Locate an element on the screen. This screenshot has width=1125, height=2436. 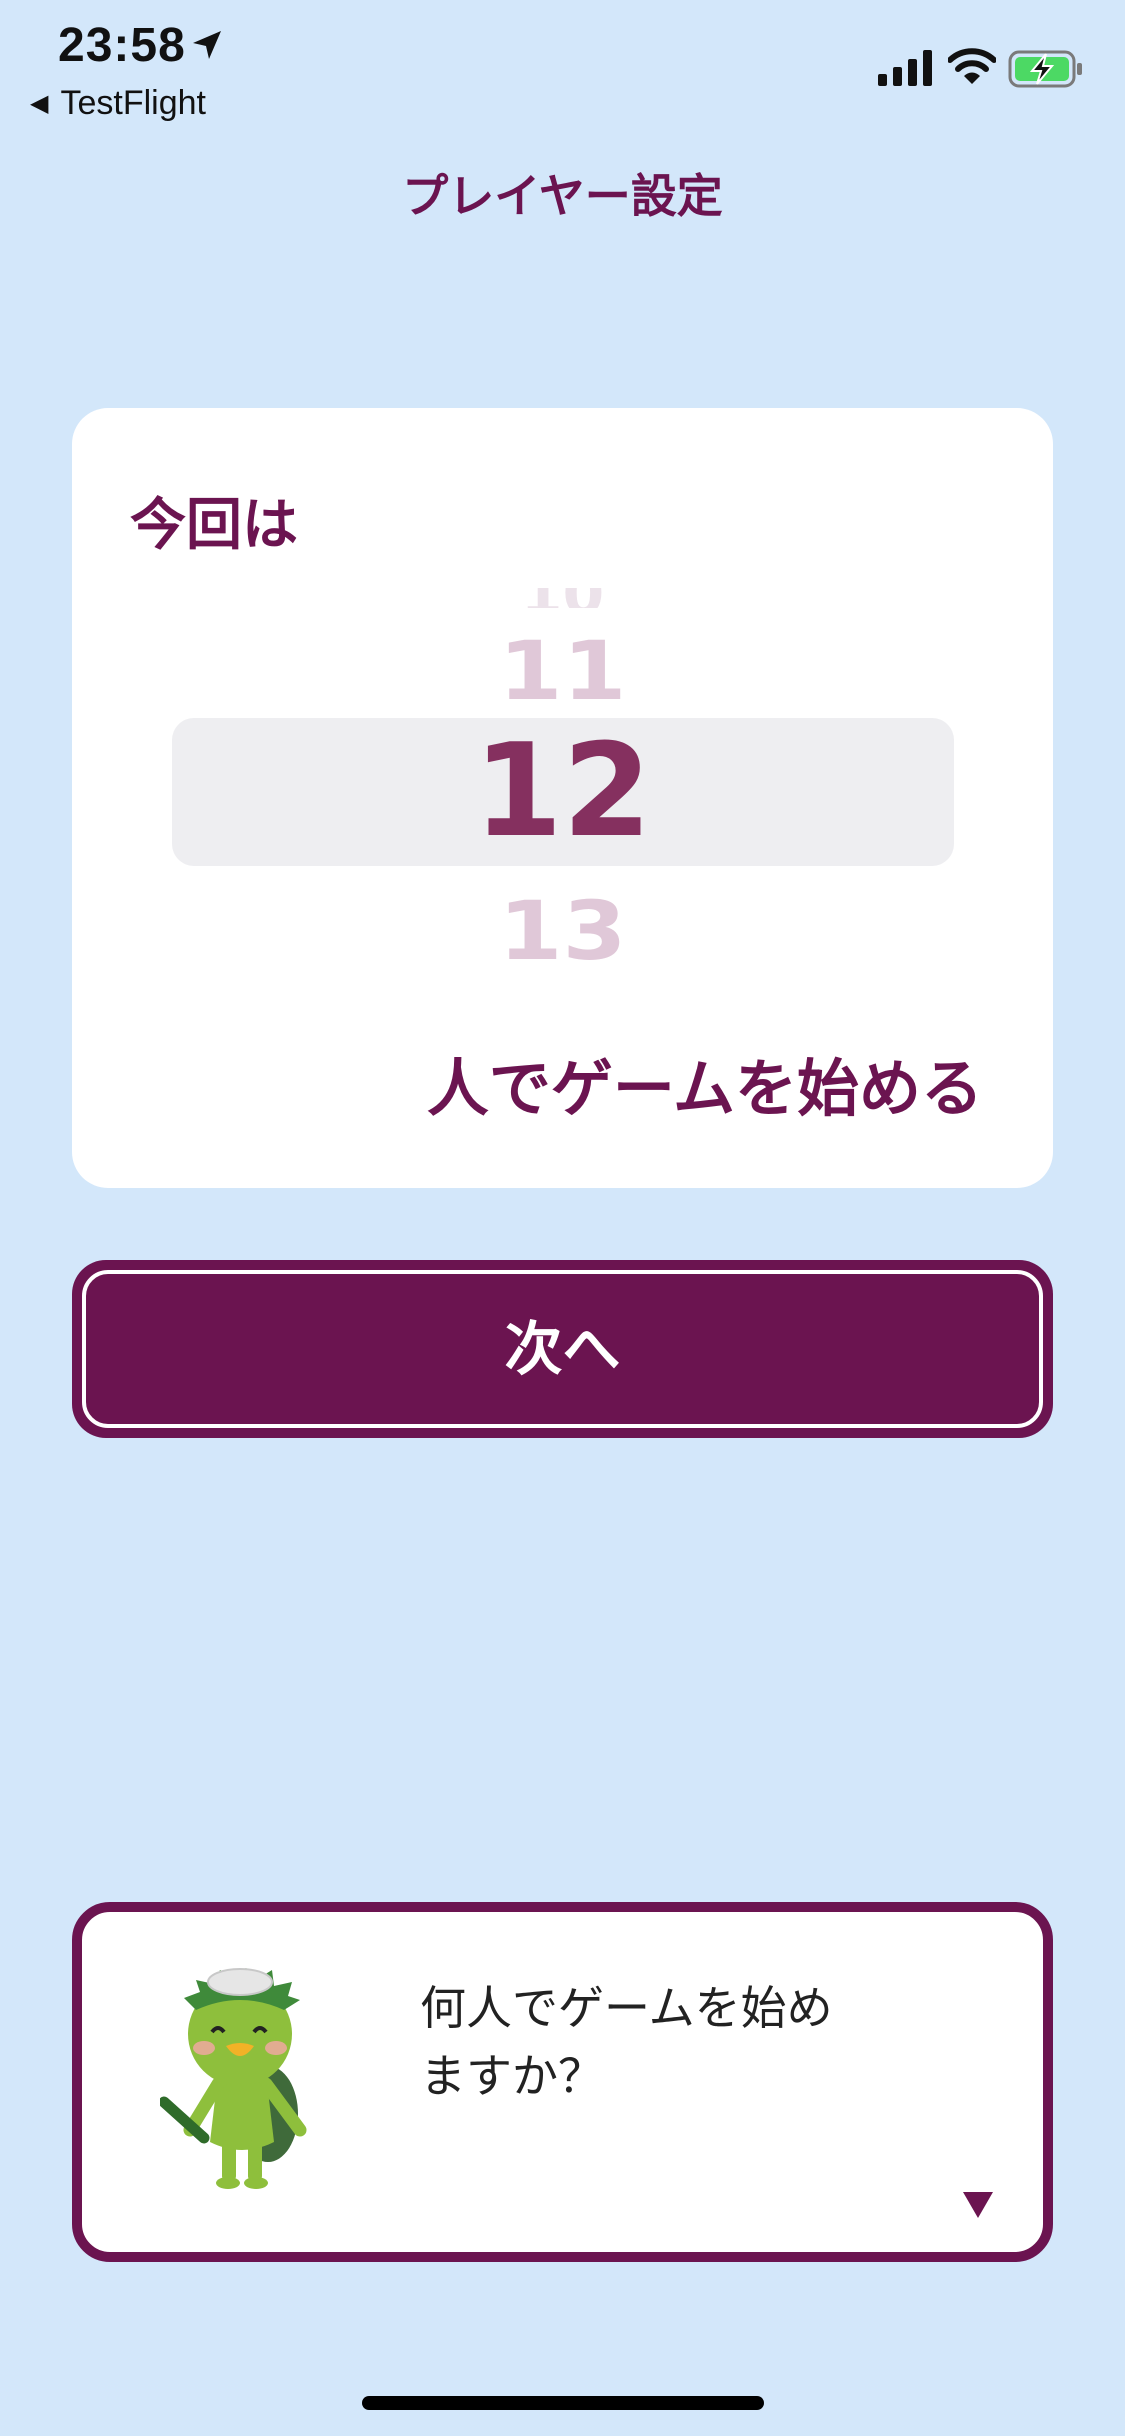
wifi-icon is located at coordinates (972, 69).